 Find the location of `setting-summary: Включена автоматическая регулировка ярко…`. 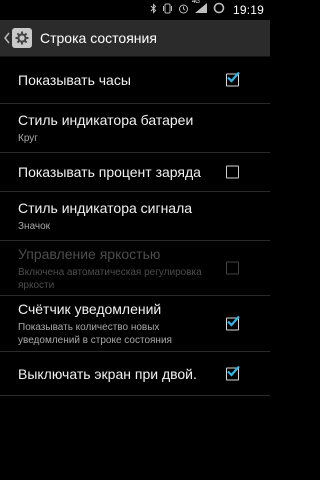

setting-summary: Включена автоматическая регулировка ярко… is located at coordinates (110, 278).